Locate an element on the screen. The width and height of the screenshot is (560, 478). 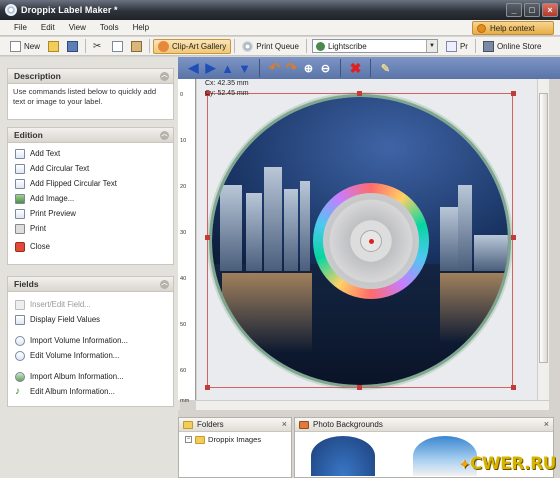
ruler-tick: 10 is located at coordinates (183, 141).